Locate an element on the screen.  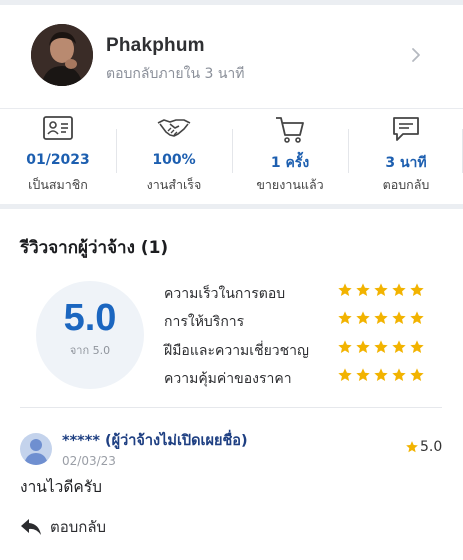
criterion-expertise: ฝีมือและความเชี่ยวชาญ is located at coordinates (299, 350).